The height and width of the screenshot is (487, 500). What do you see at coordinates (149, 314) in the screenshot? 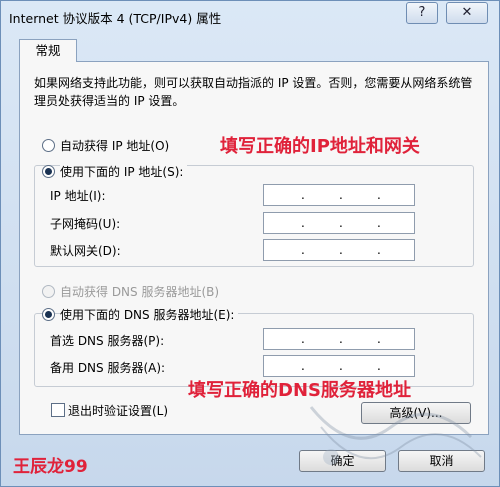
I see `manual-dns-label: 使用下面的 DNS 服务器地址(E):` at bounding box center [149, 314].